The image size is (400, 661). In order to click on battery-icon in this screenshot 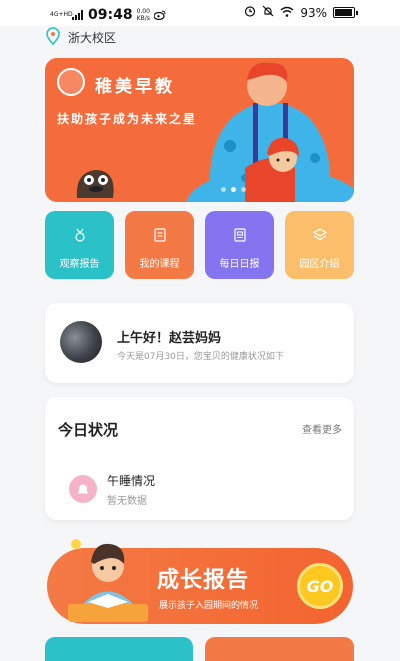, I will do `click(345, 12)`.